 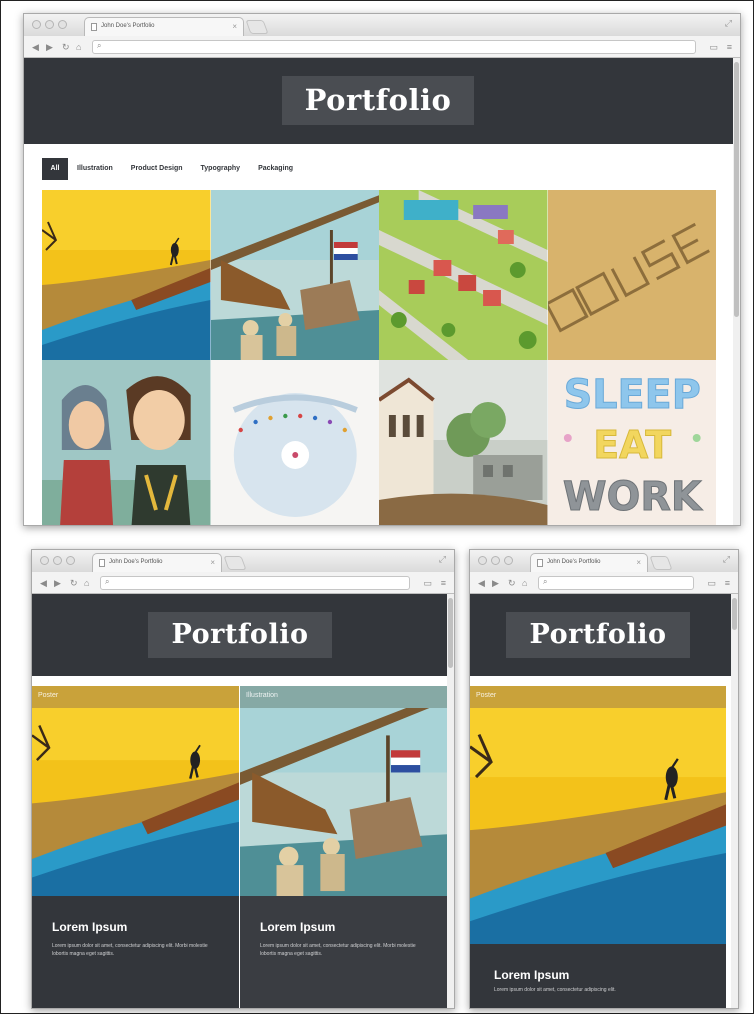 I want to click on tab-title: John Doe's Portfolio, so click(x=136, y=562).